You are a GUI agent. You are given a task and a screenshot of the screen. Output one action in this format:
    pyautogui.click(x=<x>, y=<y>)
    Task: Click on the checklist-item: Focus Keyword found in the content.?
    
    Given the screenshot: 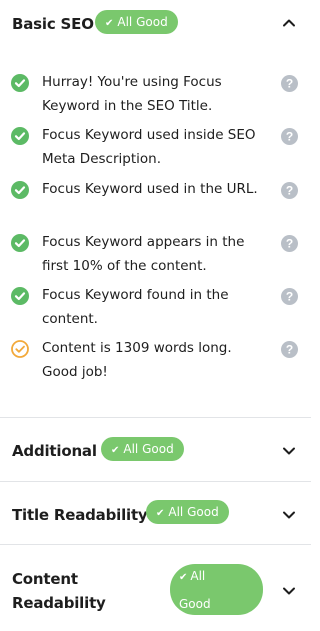 What is the action you would take?
    pyautogui.click(x=155, y=309)
    